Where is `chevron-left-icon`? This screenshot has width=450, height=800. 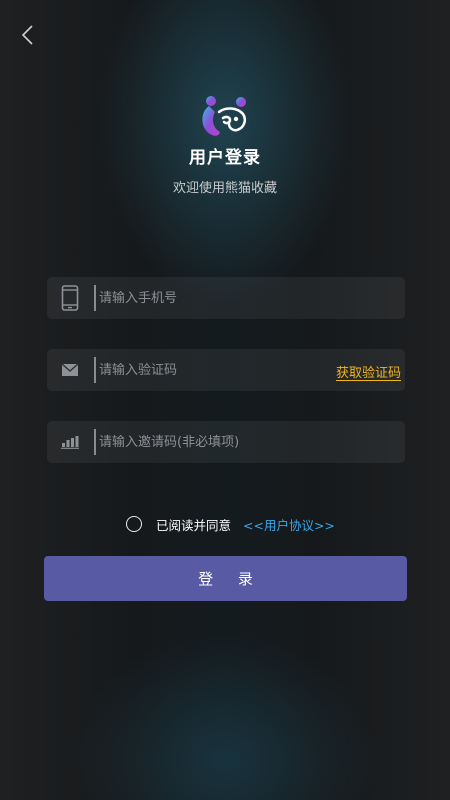
chevron-left-icon is located at coordinates (27, 35).